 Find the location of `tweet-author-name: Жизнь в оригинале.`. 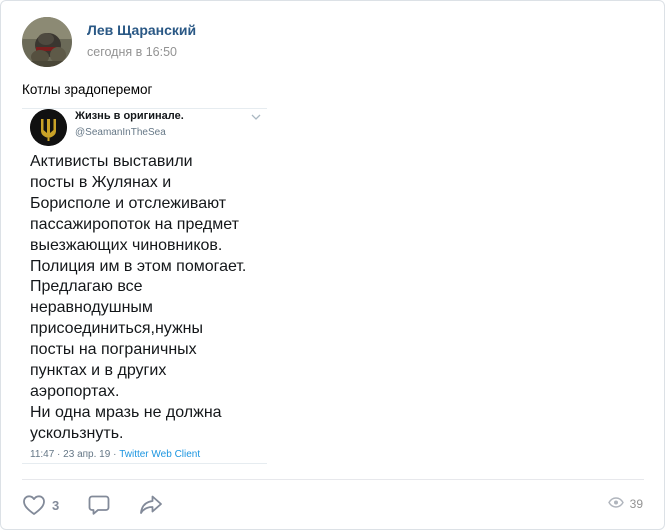

tweet-author-name: Жизнь в оригинале. is located at coordinates (129, 116).